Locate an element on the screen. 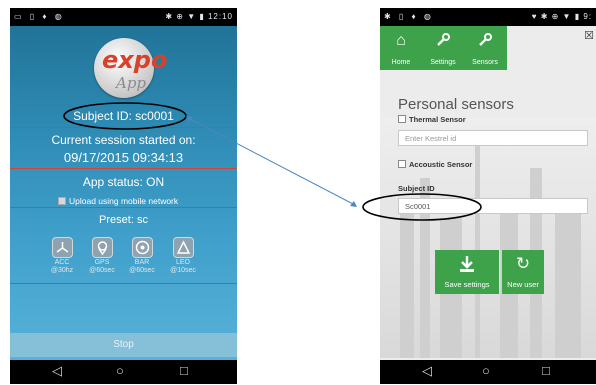 This screenshot has height=385, width=596. signal-icons: ♥ ✱ ⊕ ▼ ▮ is located at coordinates (557, 16).